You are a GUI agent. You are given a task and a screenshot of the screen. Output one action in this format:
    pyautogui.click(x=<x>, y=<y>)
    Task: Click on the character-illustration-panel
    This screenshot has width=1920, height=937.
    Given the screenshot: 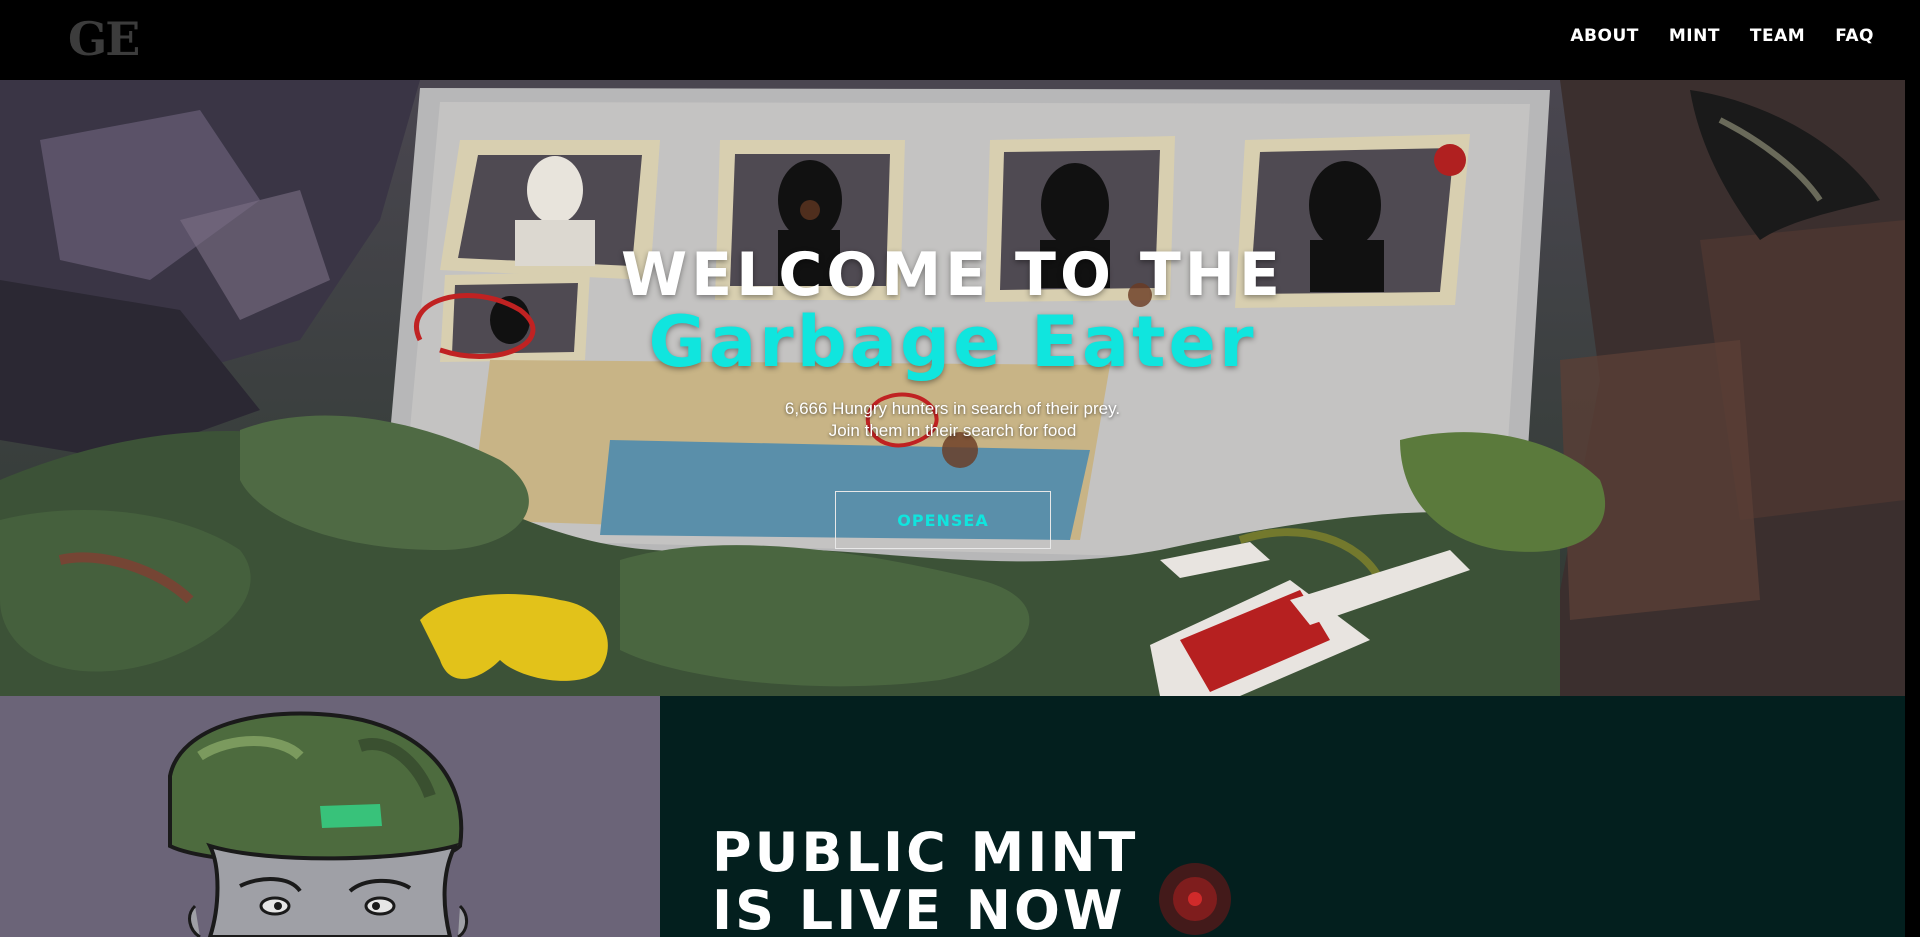 What is the action you would take?
    pyautogui.click(x=330, y=816)
    